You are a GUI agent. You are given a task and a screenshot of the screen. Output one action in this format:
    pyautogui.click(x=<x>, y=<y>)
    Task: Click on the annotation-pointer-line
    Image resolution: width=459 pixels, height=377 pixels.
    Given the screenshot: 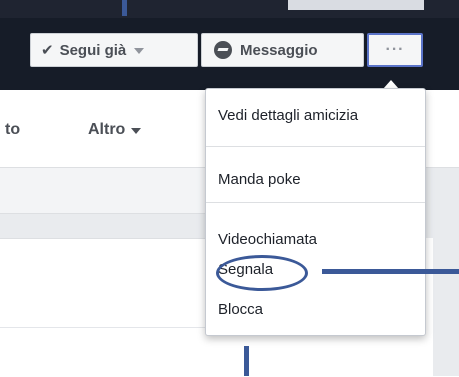 What is the action you would take?
    pyautogui.click(x=390, y=271)
    